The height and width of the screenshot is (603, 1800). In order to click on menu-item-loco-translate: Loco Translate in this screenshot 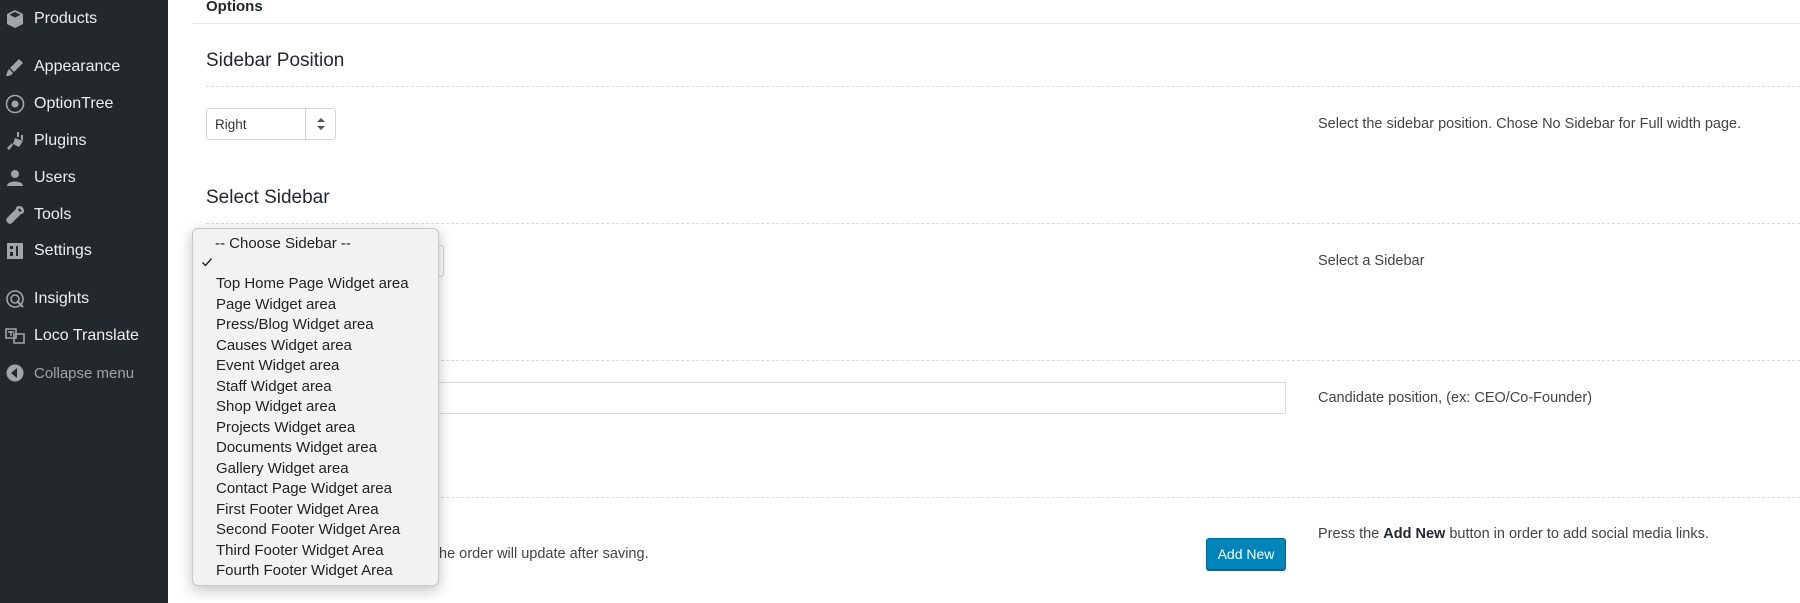, I will do `click(84, 336)`.